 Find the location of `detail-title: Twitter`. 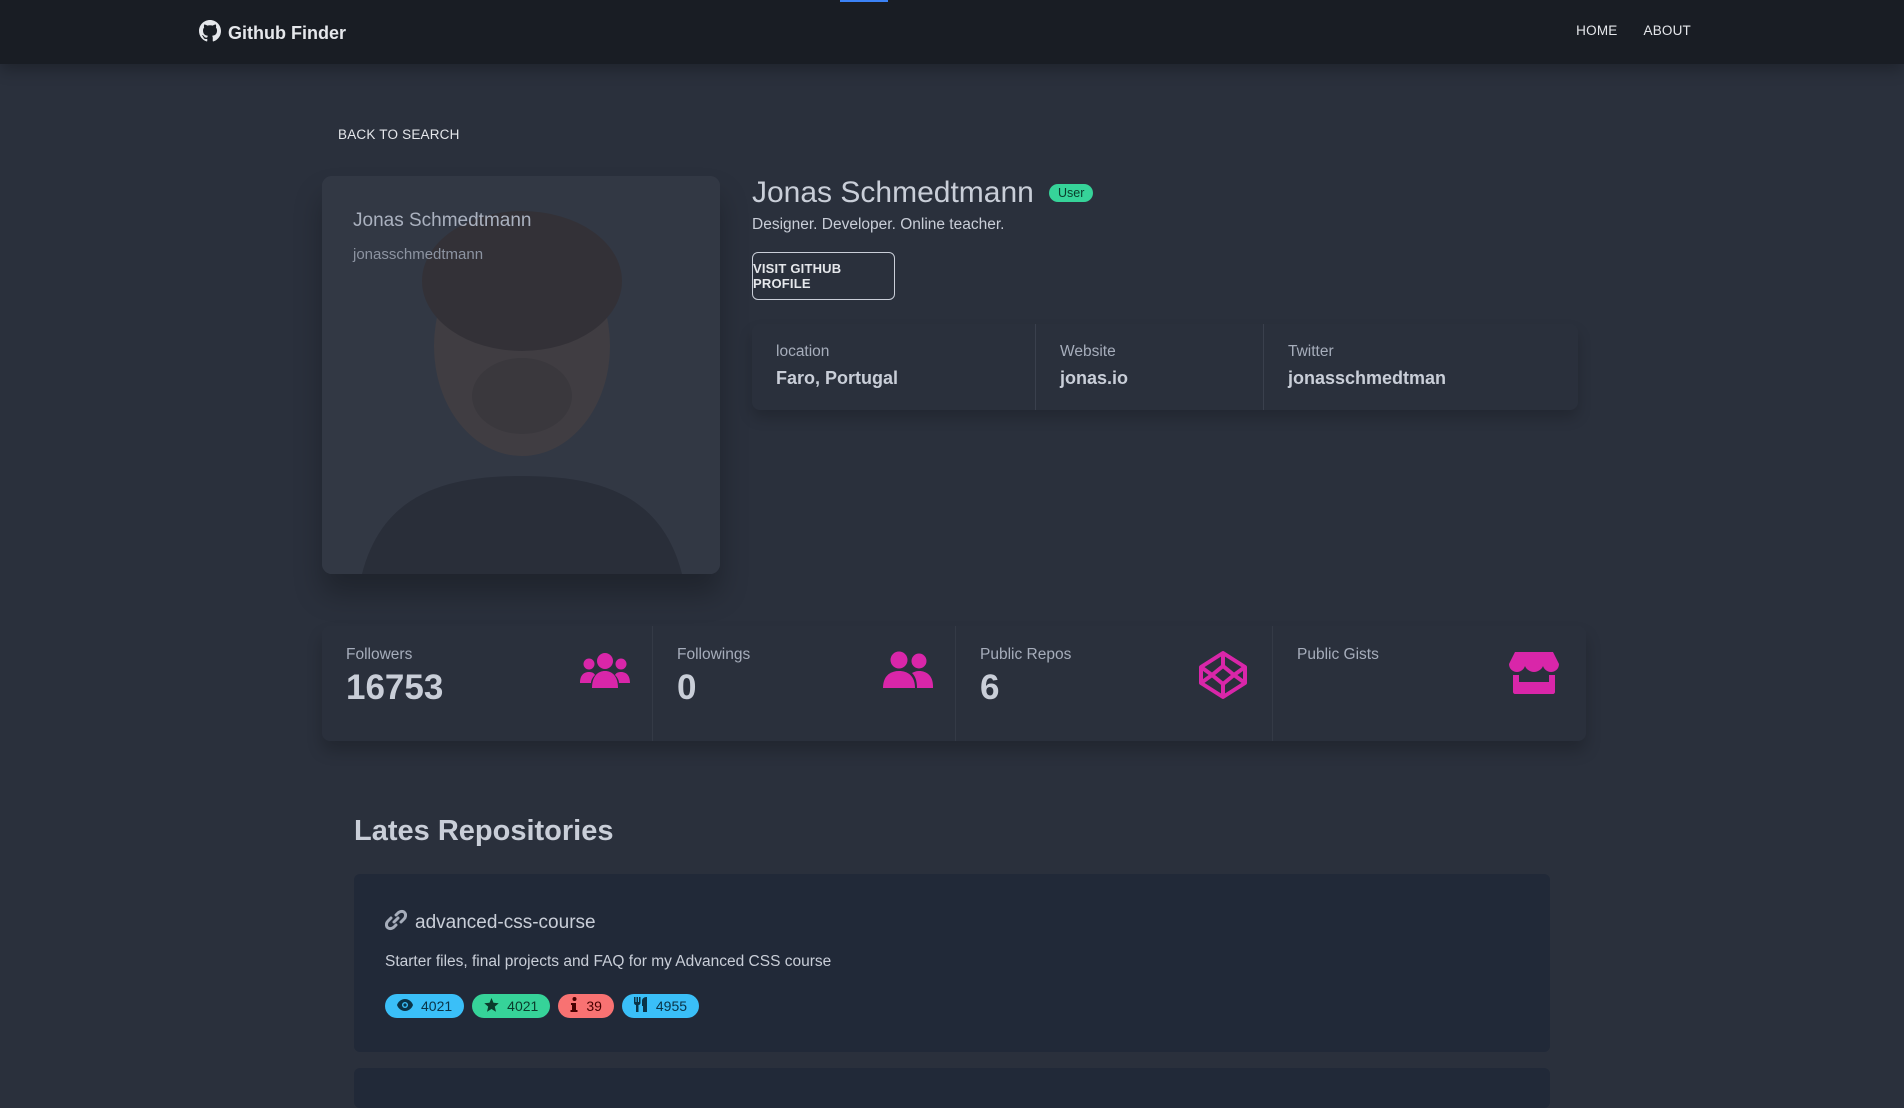

detail-title: Twitter is located at coordinates (1311, 351).